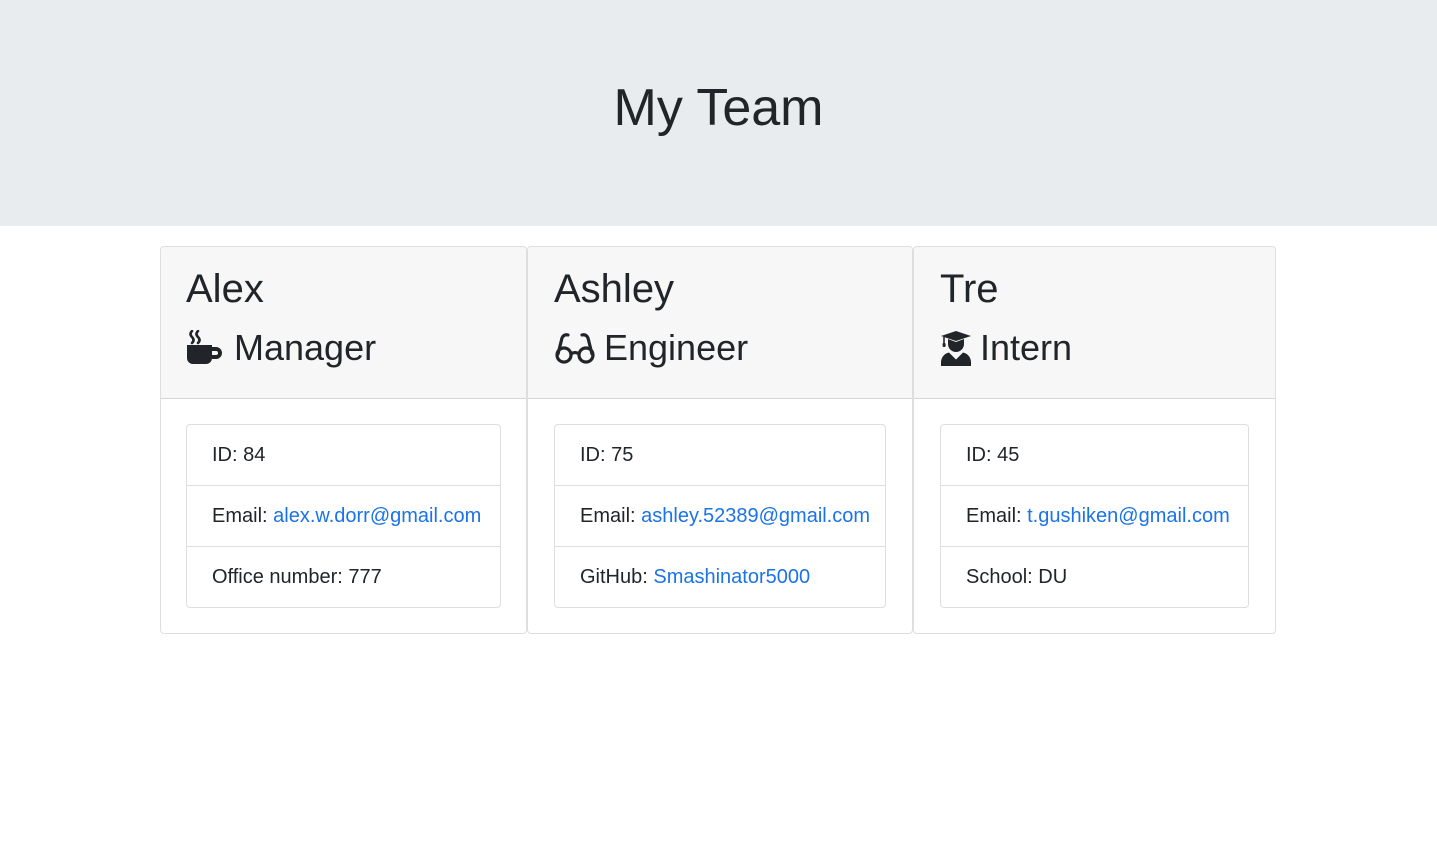 This screenshot has width=1437, height=860. Describe the element at coordinates (305, 347) in the screenshot. I see `employee-role-label: Manager` at that location.